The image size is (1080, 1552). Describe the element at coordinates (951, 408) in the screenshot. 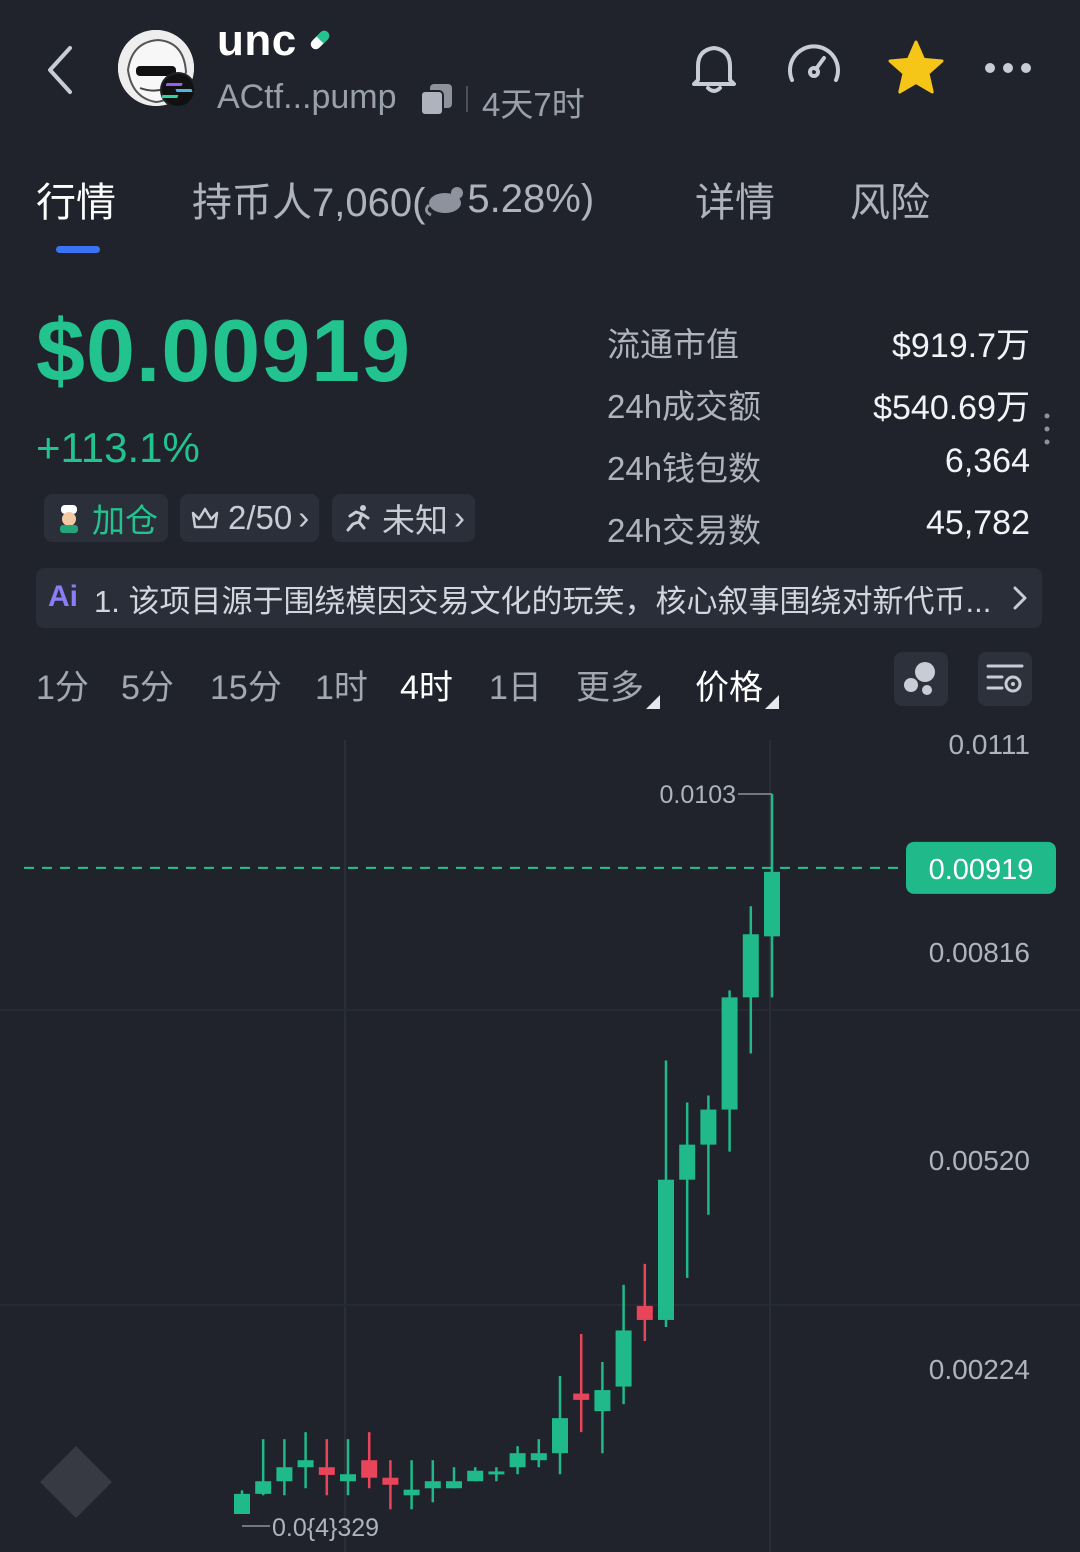

I see `stat-value-volume: $540.69万` at that location.